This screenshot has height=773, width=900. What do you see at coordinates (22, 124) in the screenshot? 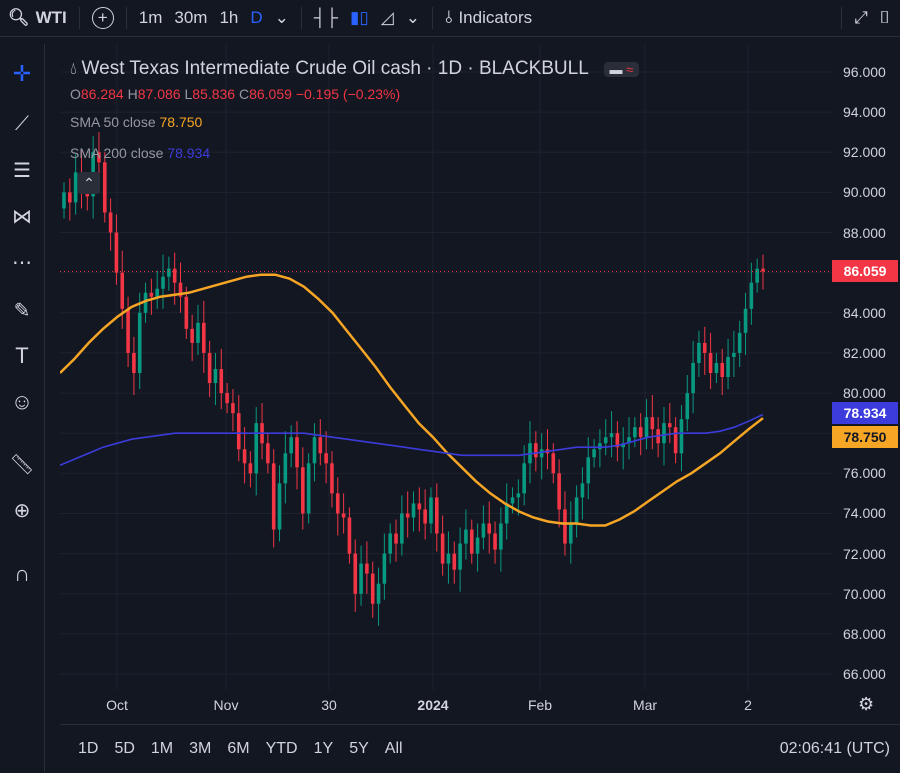
I see `trend-line-icon: ⟋` at bounding box center [22, 124].